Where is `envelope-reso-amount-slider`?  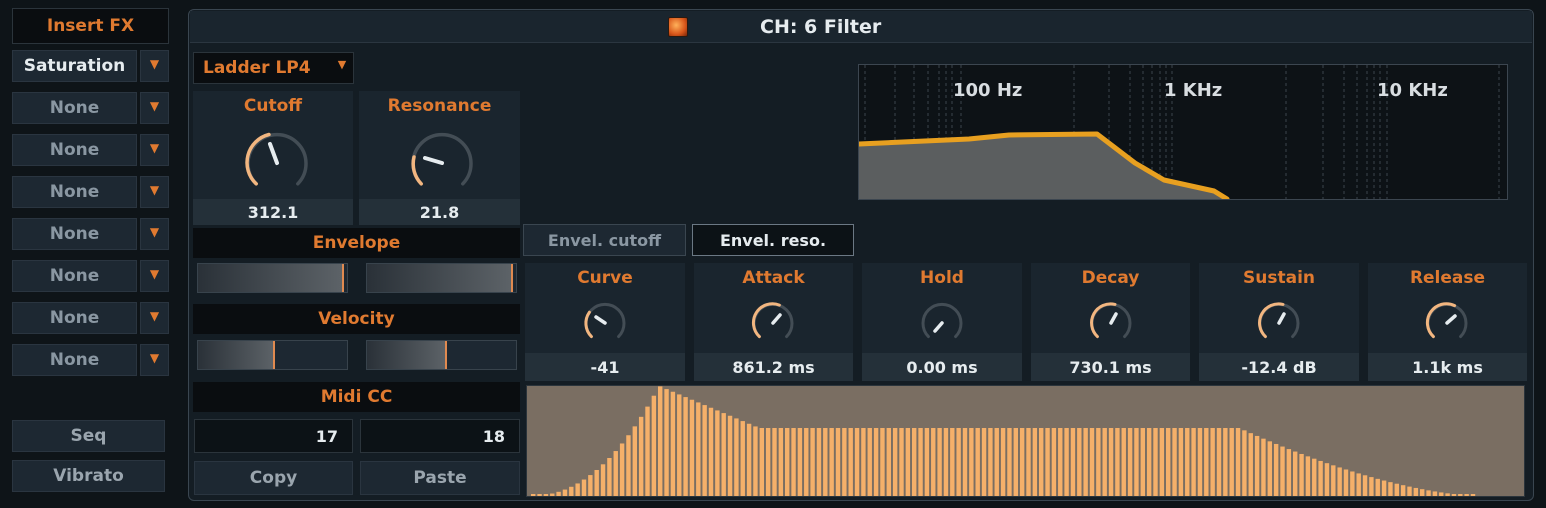 envelope-reso-amount-slider is located at coordinates (441, 278).